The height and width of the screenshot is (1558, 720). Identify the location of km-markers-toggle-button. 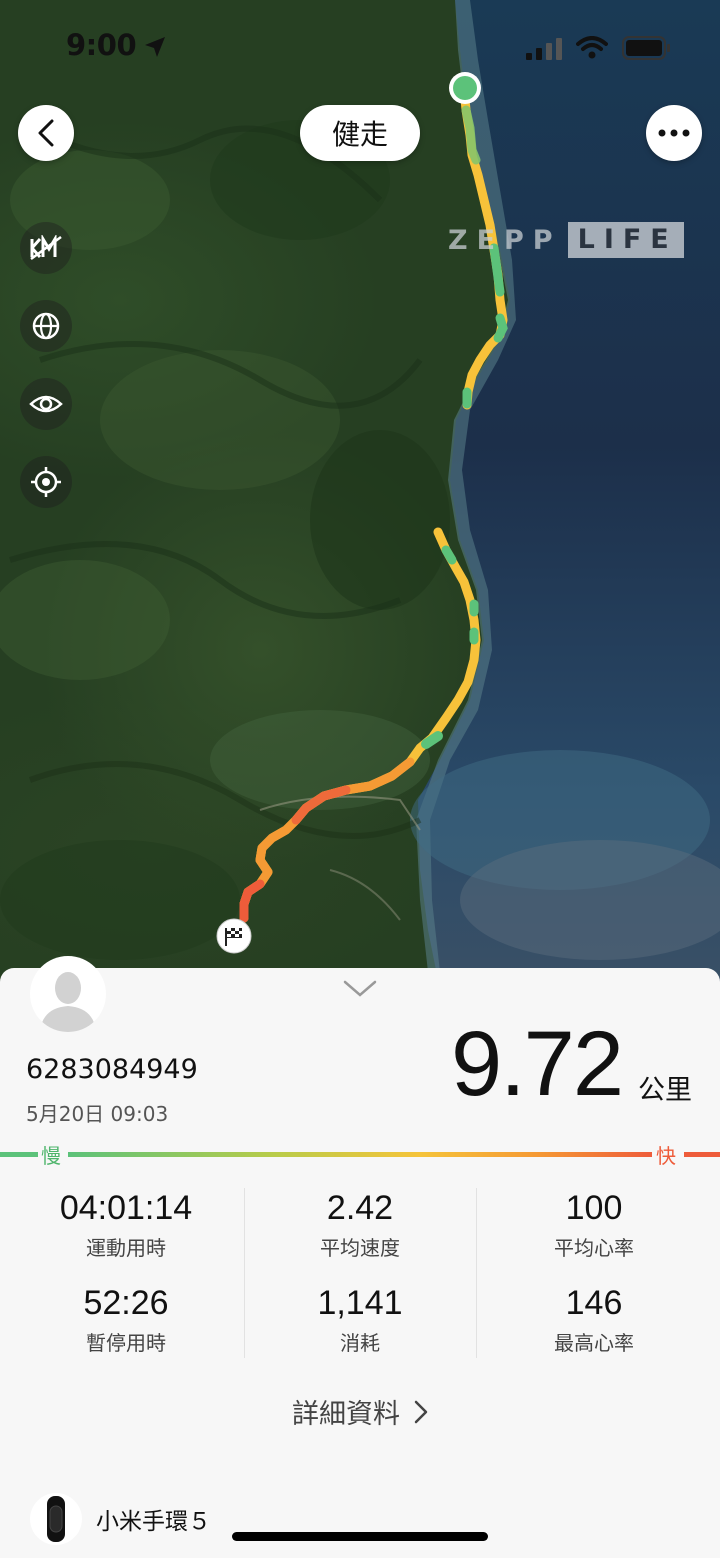
(46, 248).